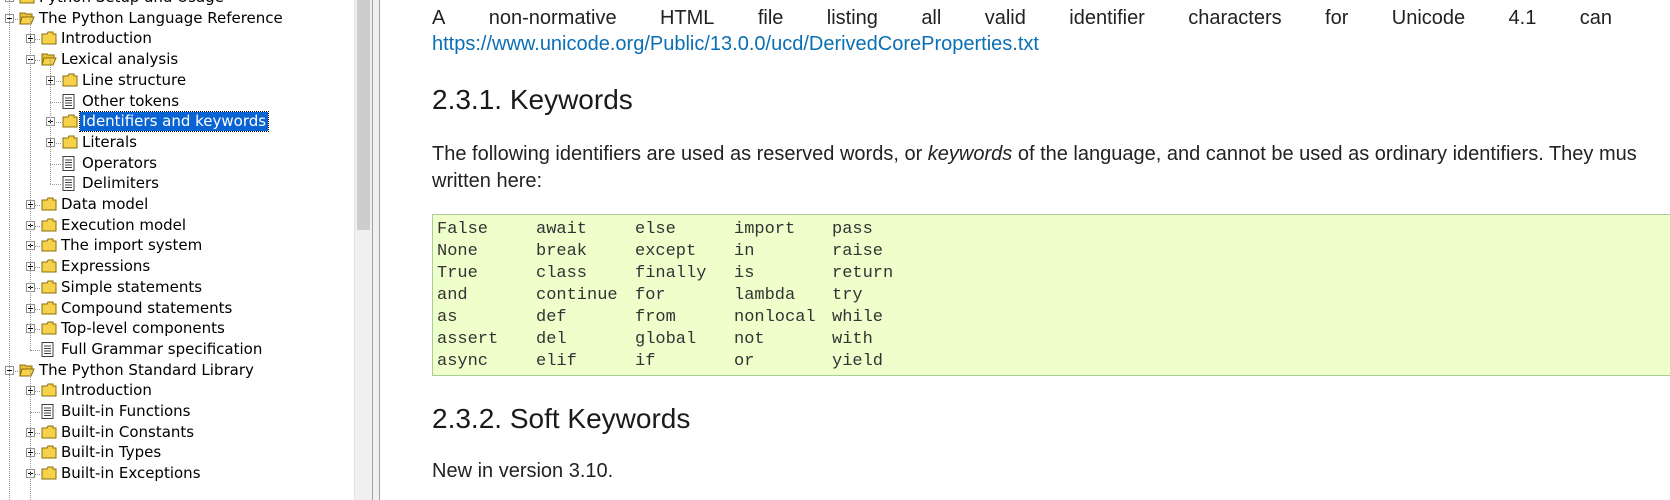 The width and height of the screenshot is (1670, 500). What do you see at coordinates (106, 266) in the screenshot?
I see `tree-item-label: Expressions` at bounding box center [106, 266].